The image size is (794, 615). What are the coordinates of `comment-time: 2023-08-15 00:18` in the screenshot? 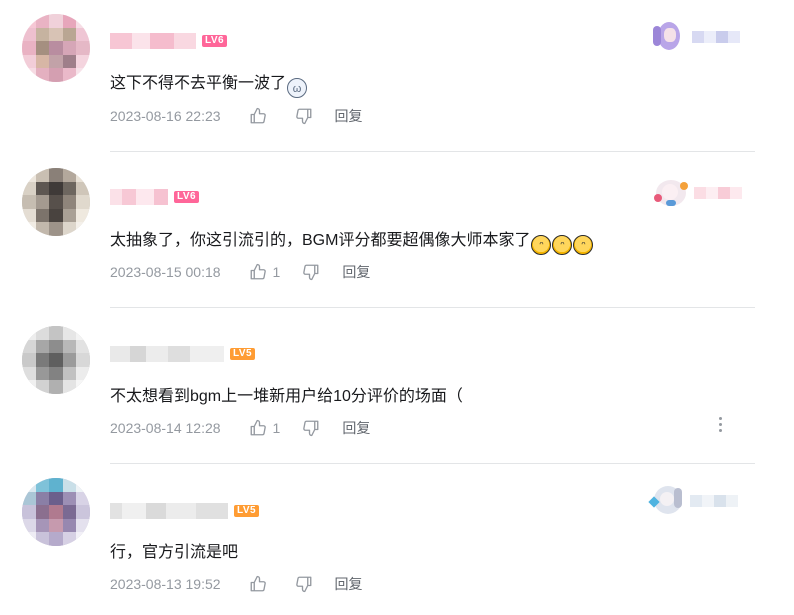 It's located at (165, 272).